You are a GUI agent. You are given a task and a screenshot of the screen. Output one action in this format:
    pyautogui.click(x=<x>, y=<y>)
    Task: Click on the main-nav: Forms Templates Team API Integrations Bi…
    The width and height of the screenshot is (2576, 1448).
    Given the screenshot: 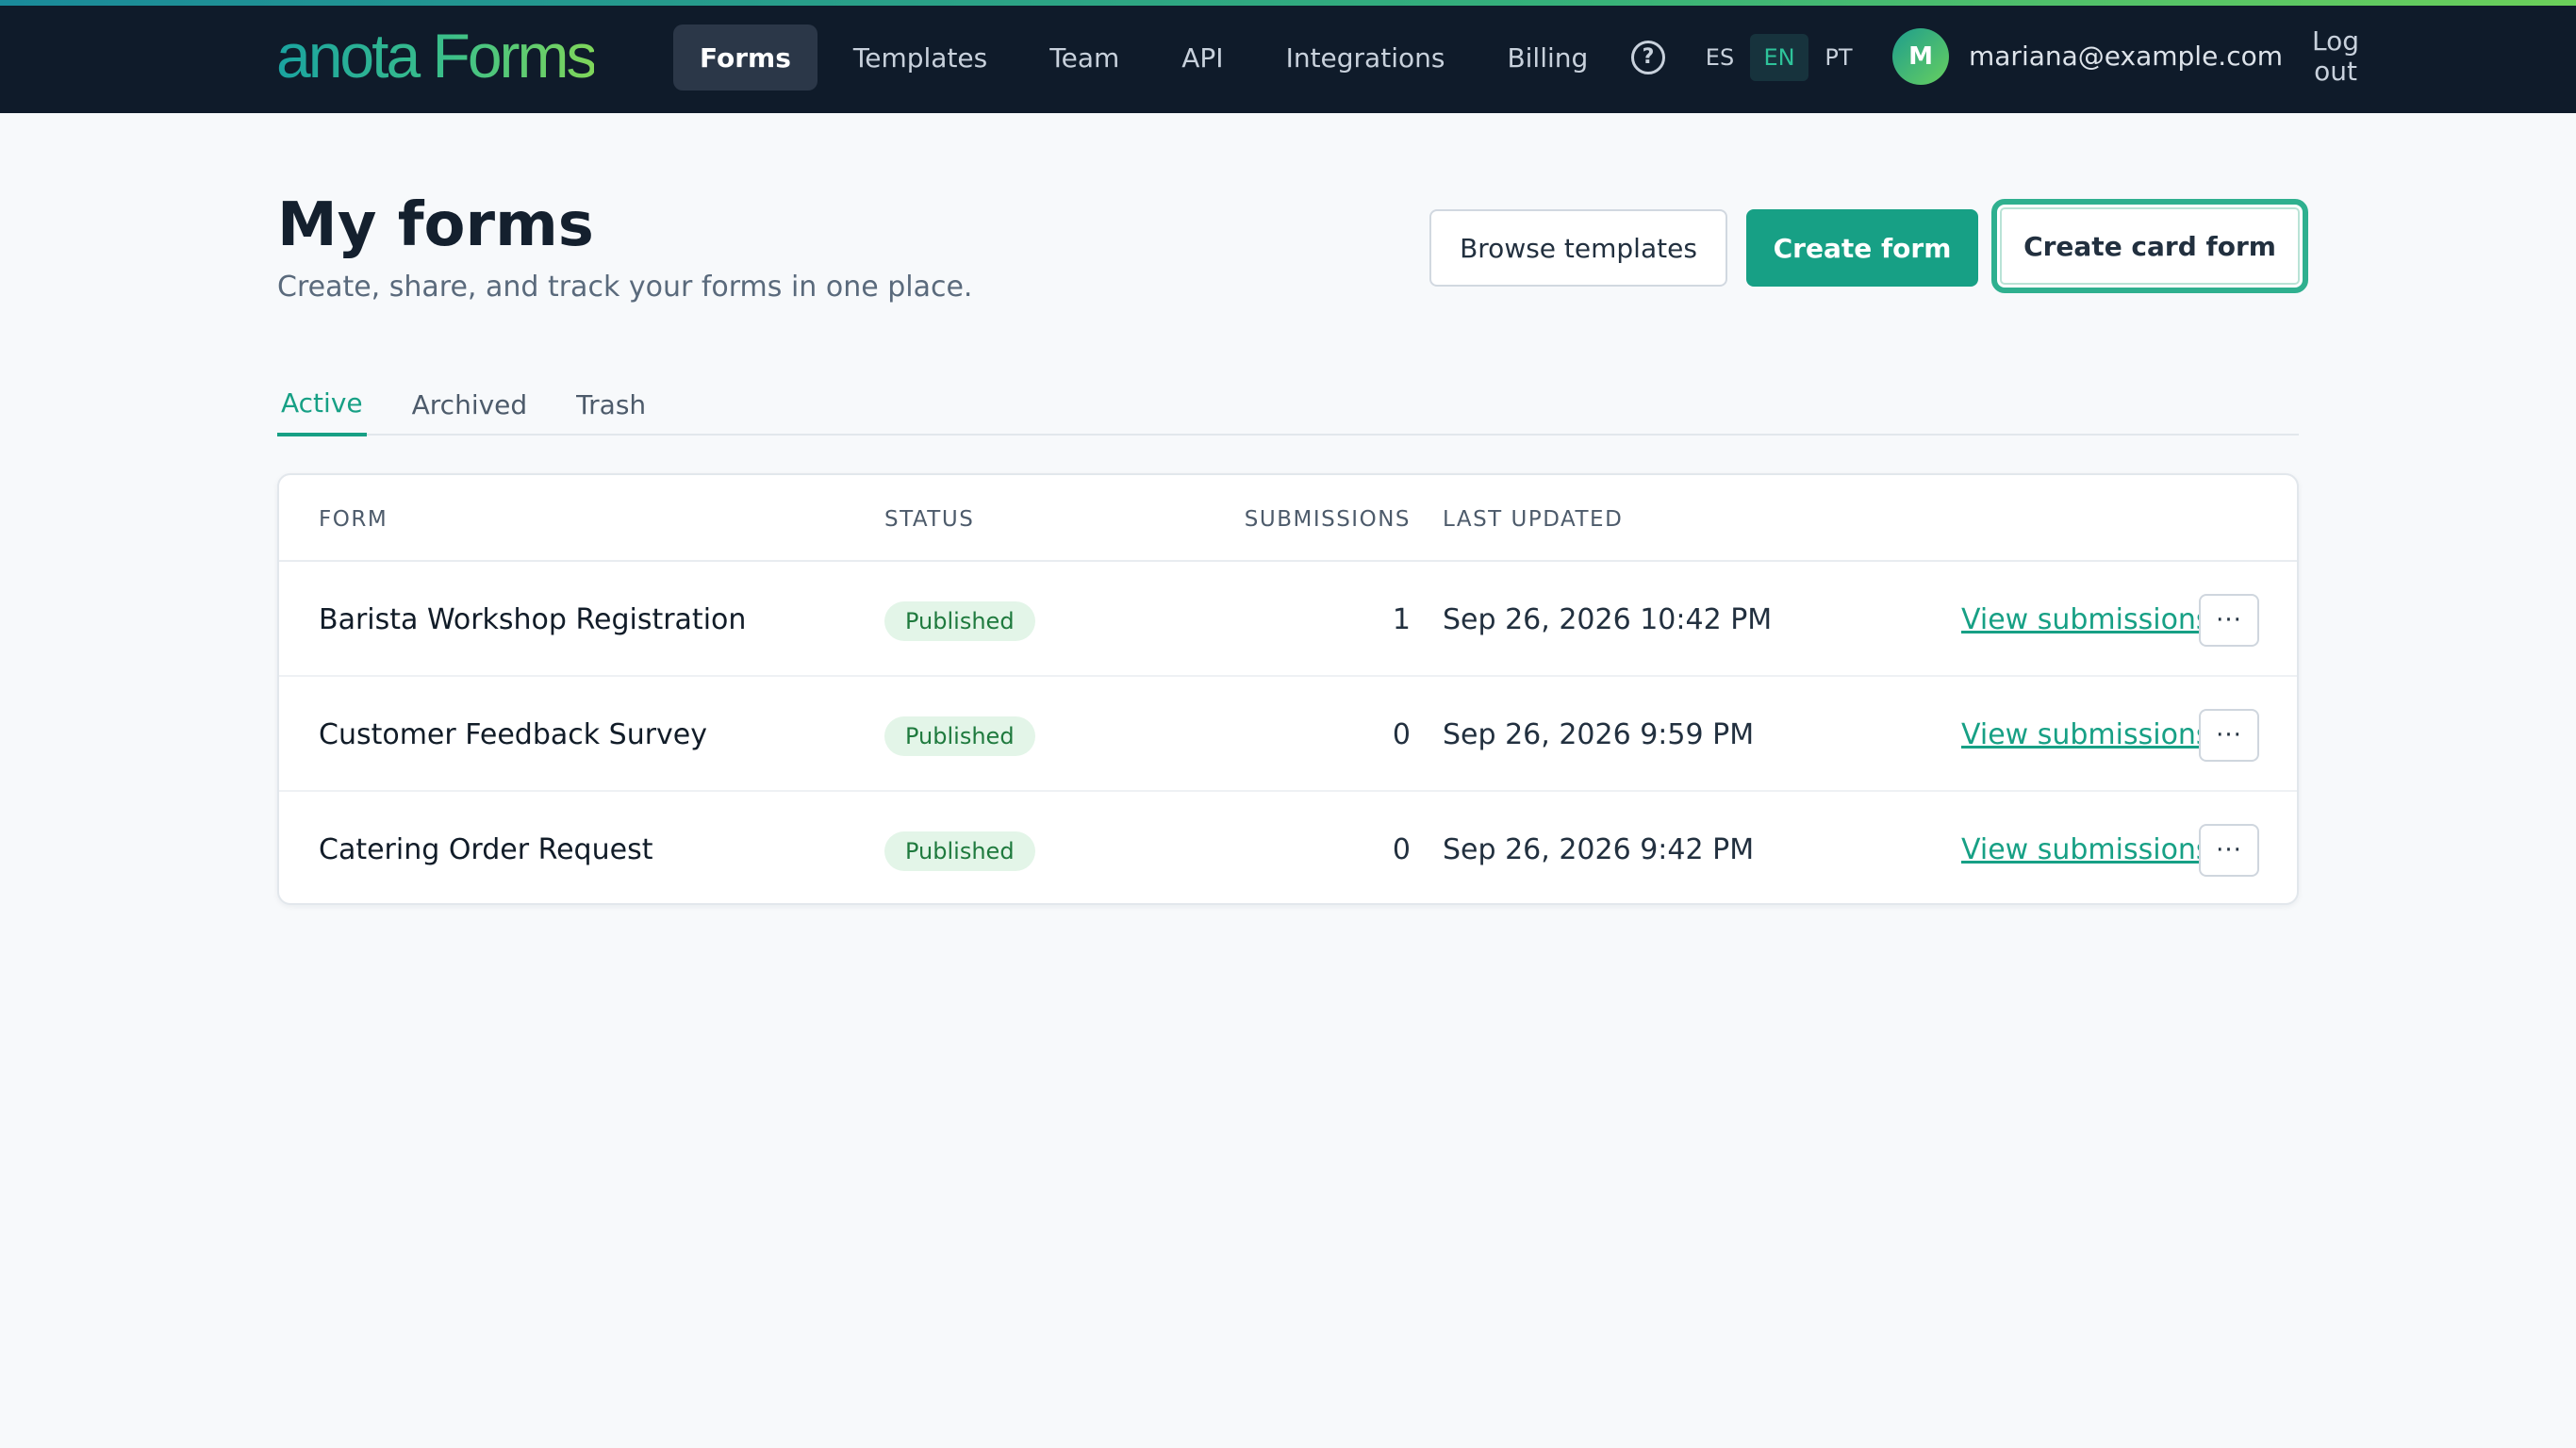 What is the action you would take?
    pyautogui.click(x=1143, y=57)
    